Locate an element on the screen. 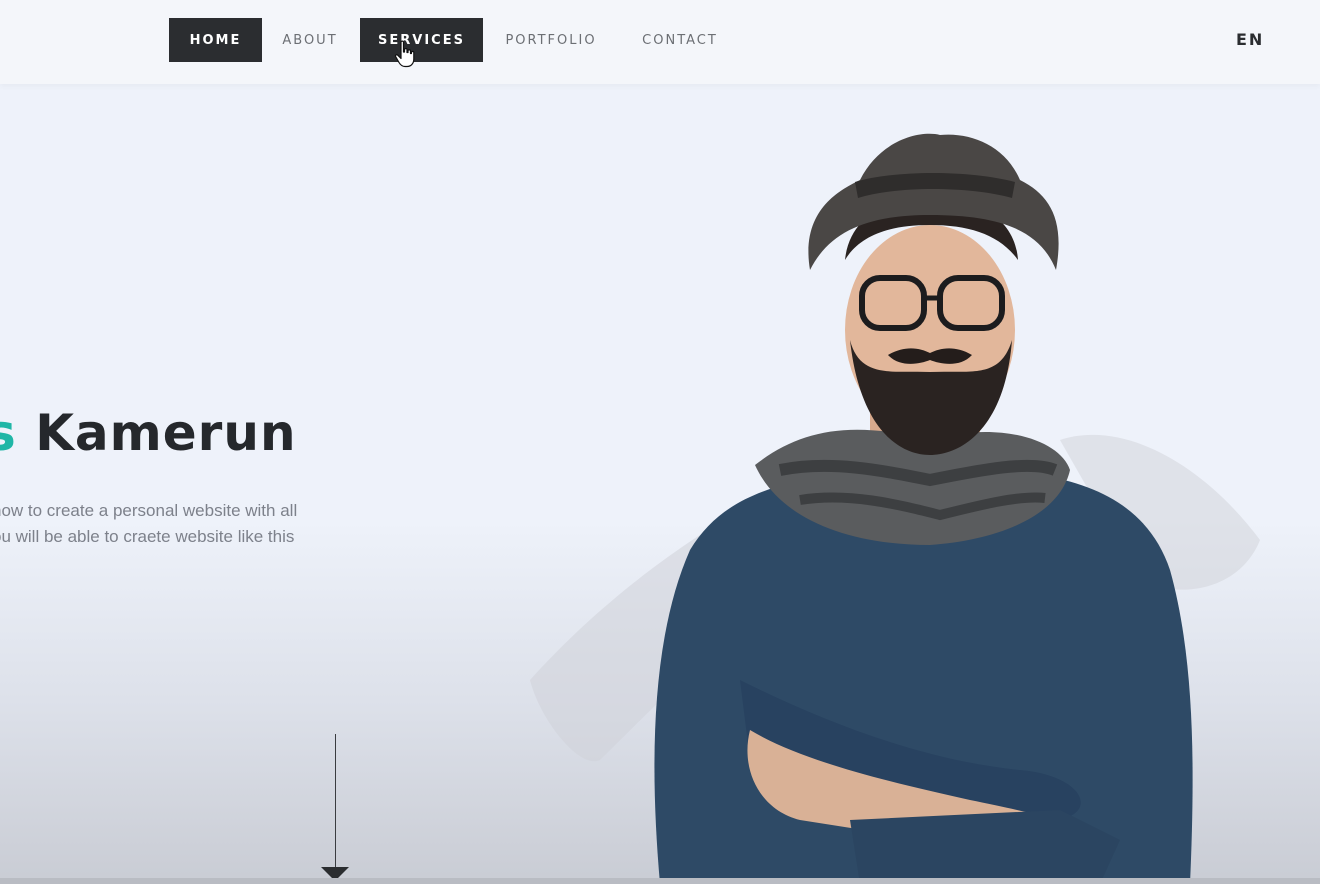 This screenshot has height=884, width=1320. nav-about: ABOUT is located at coordinates (310, 40).